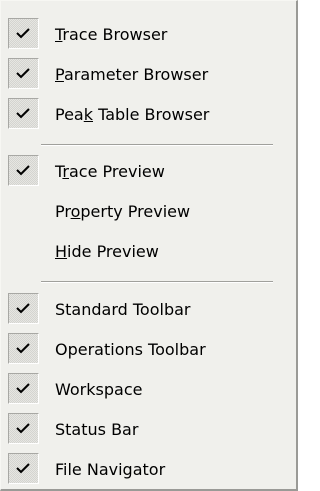 The width and height of the screenshot is (320, 491). Describe the element at coordinates (149, 429) in the screenshot. I see `menu-item-status-bar: Status Bar` at that location.